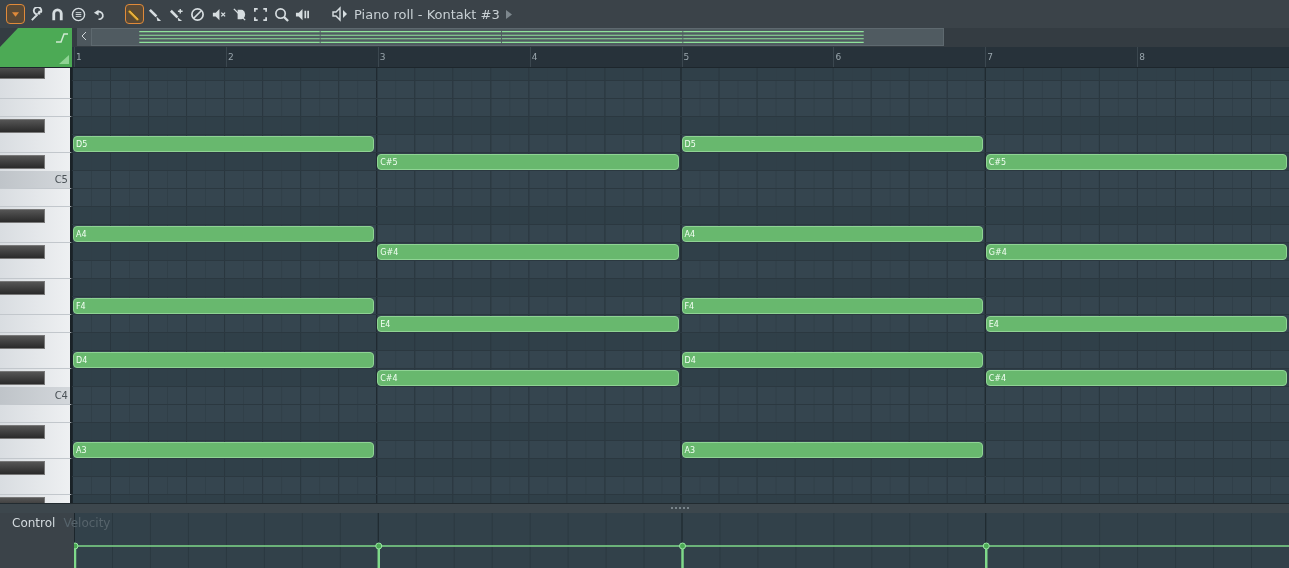 The height and width of the screenshot is (568, 1289). Describe the element at coordinates (301, 57) in the screenshot. I see `bar-number: 2` at that location.